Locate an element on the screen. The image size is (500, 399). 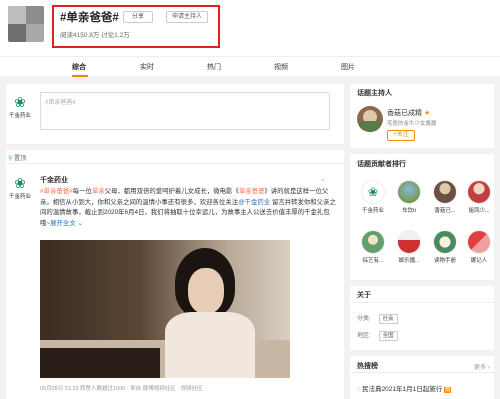
keyword-link: 单亲 is located at coordinates (98, 191).